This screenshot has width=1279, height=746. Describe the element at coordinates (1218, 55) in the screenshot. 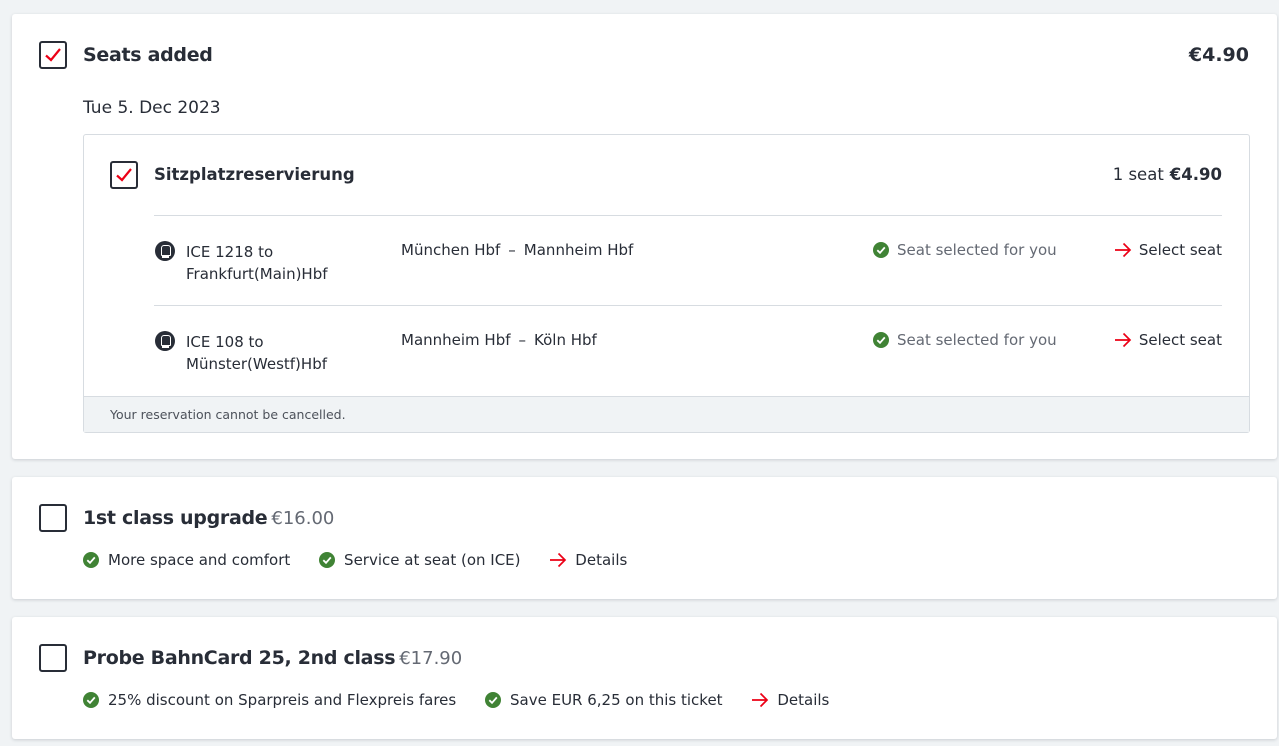

I see `seats-added-total-price: €4.90` at that location.